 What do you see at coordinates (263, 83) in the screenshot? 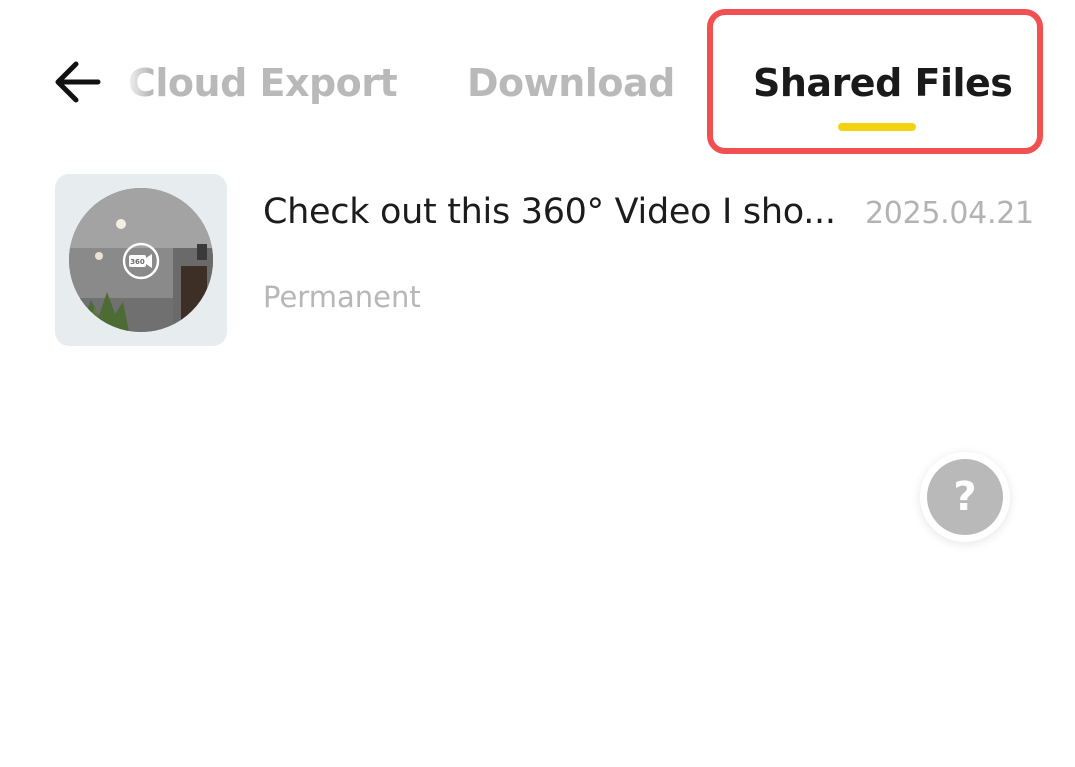
I see `tab-cloud-export: Cloud Export` at bounding box center [263, 83].